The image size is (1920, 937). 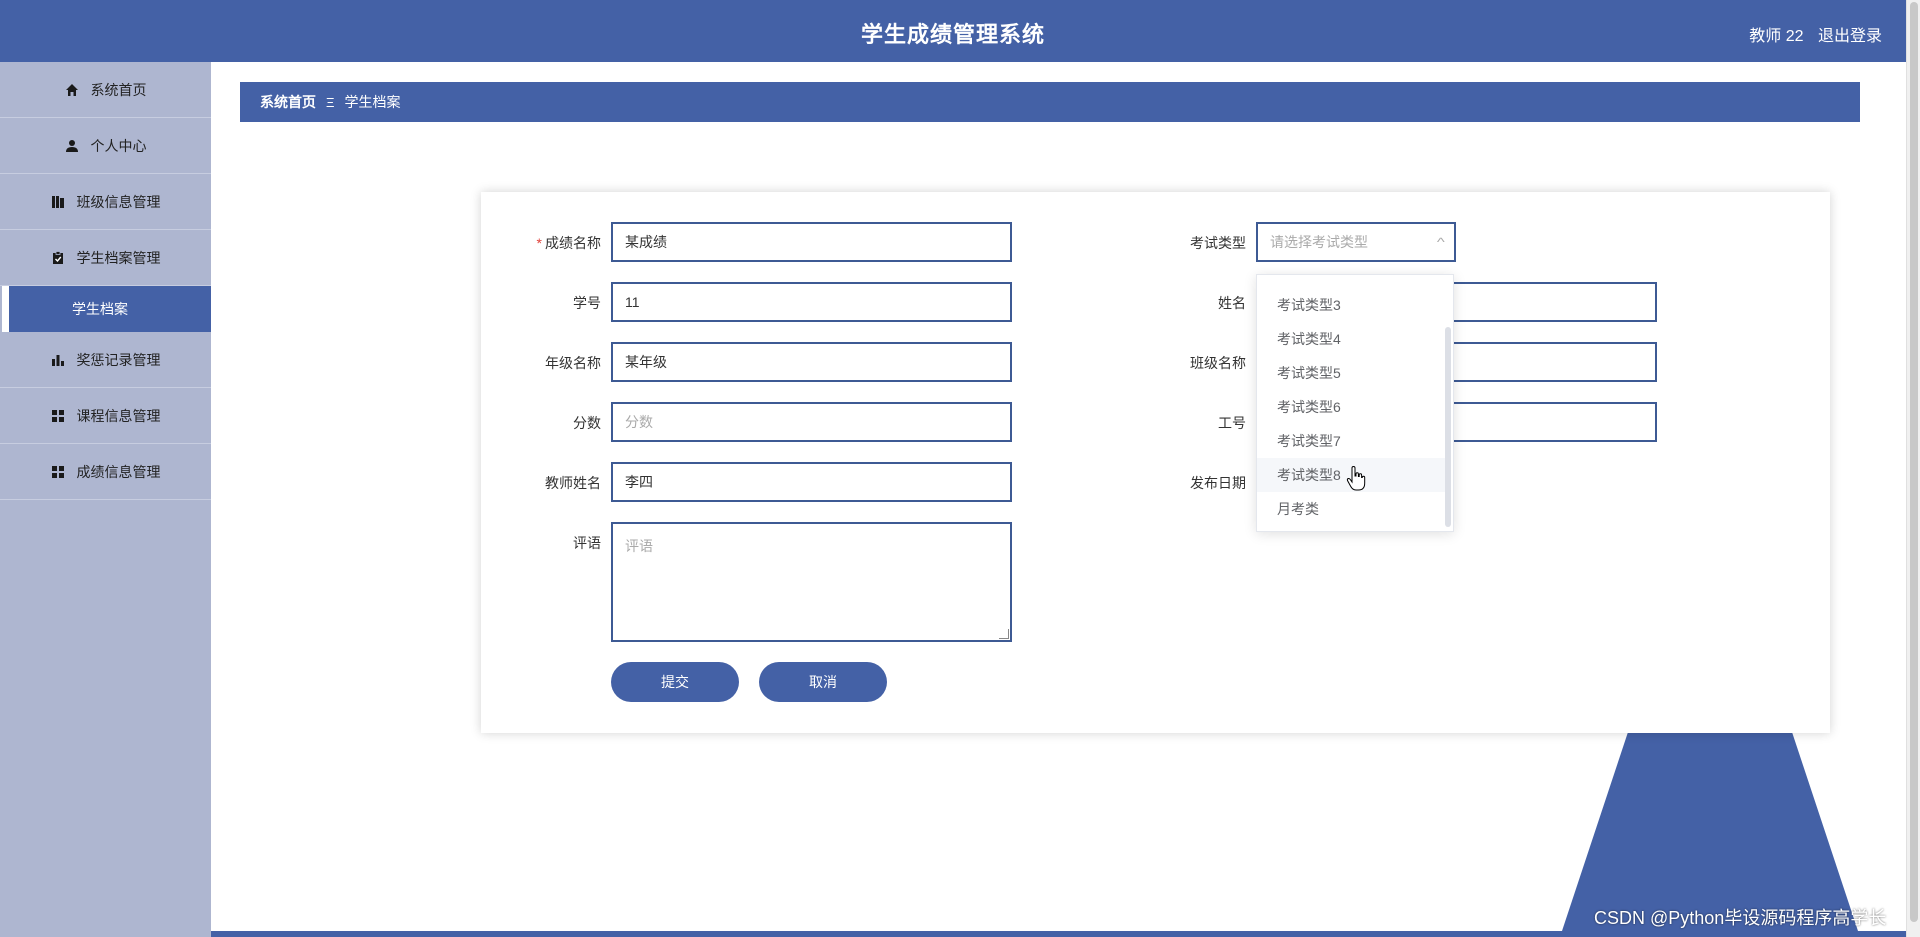 I want to click on exam-type-select: 请选择考试类型 ^, so click(x=1356, y=242).